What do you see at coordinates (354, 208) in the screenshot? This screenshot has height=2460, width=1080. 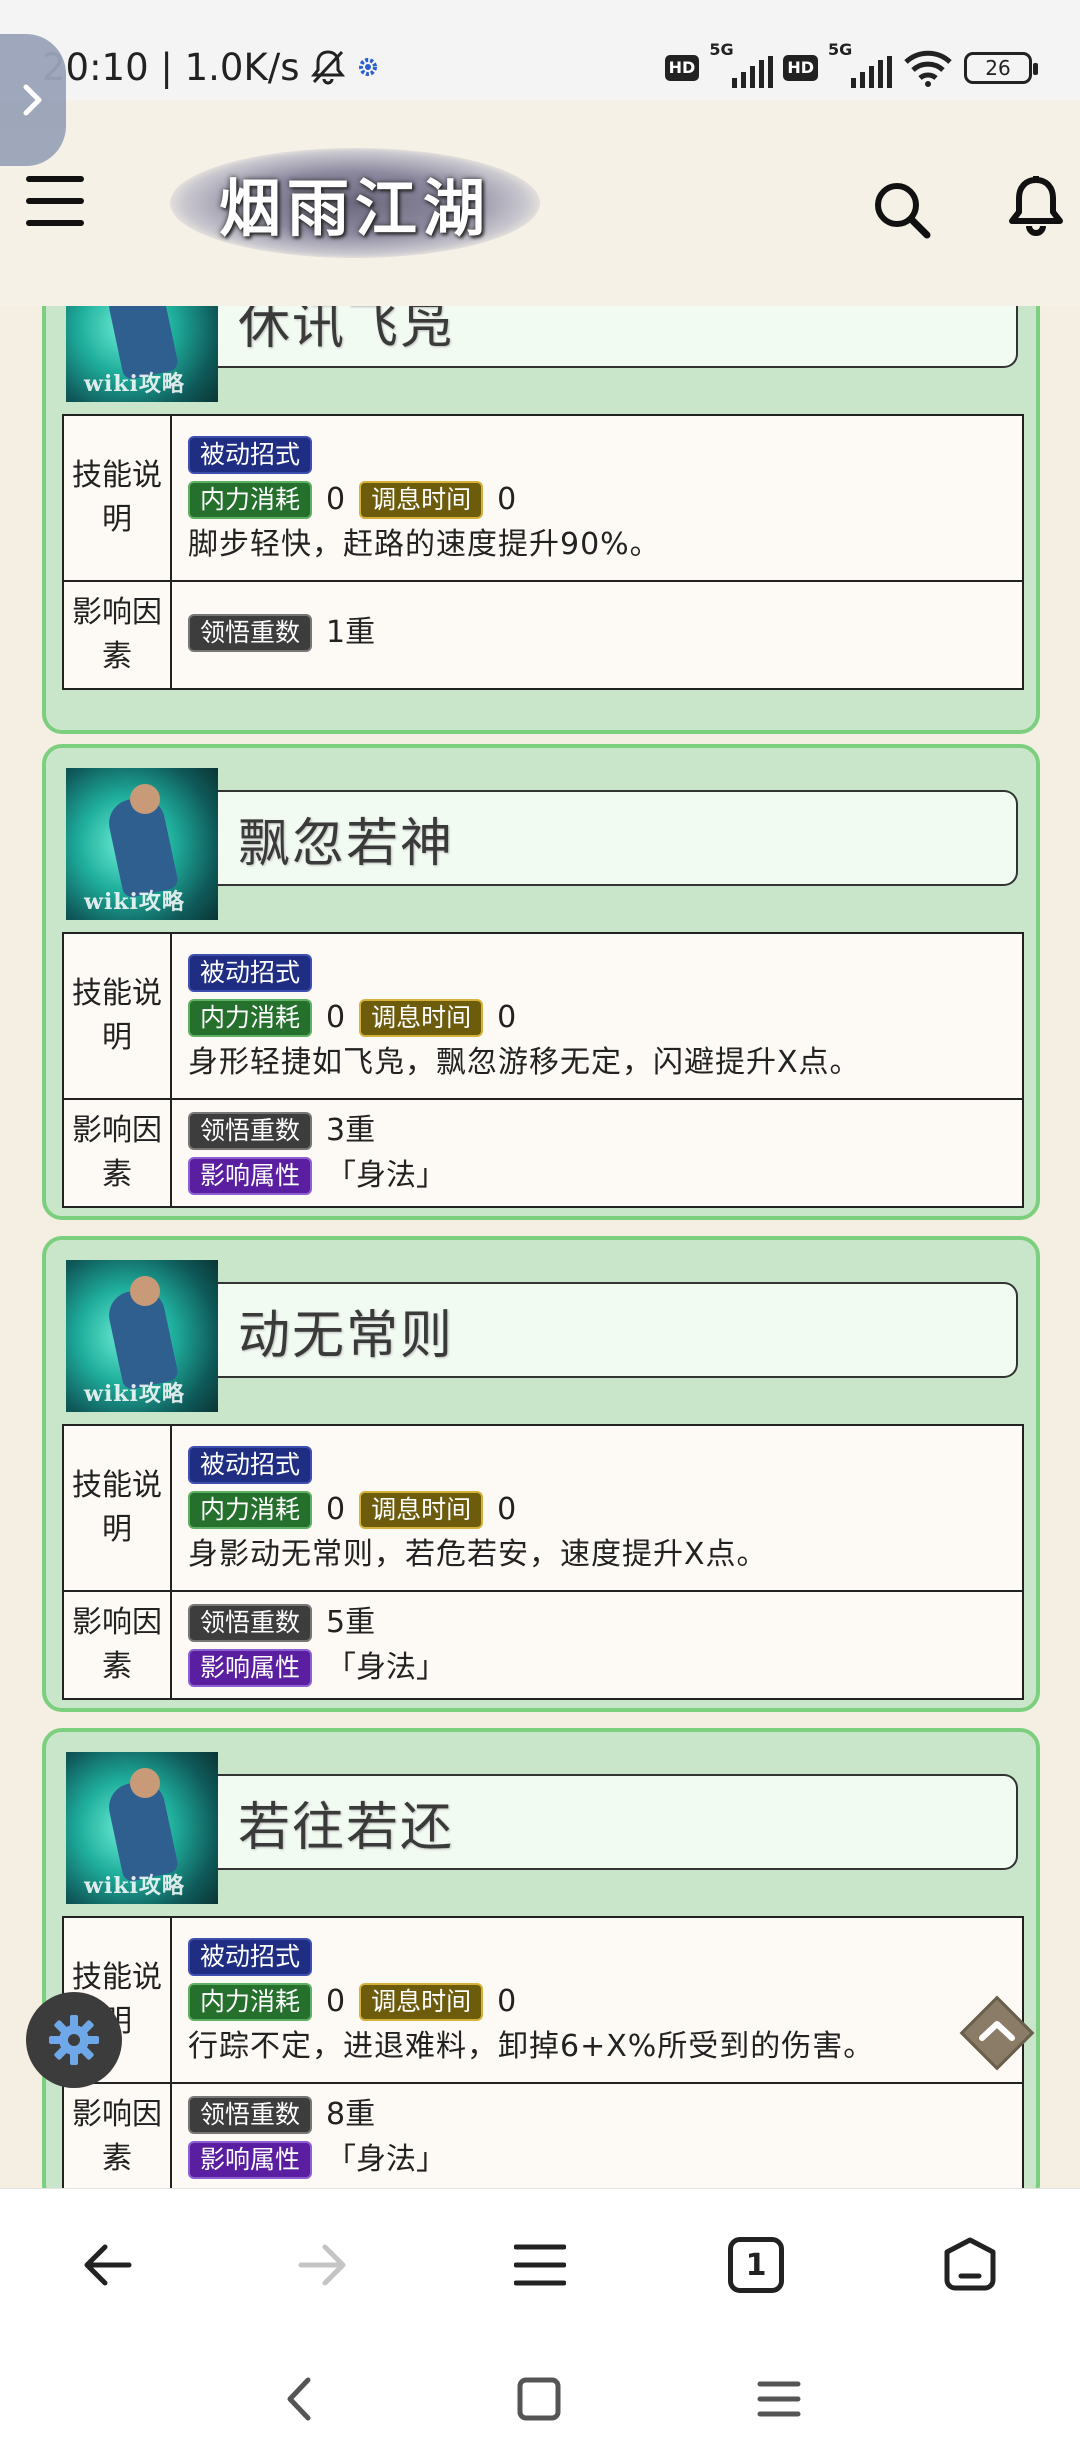 I see `logo-text: 烟雨江湖` at bounding box center [354, 208].